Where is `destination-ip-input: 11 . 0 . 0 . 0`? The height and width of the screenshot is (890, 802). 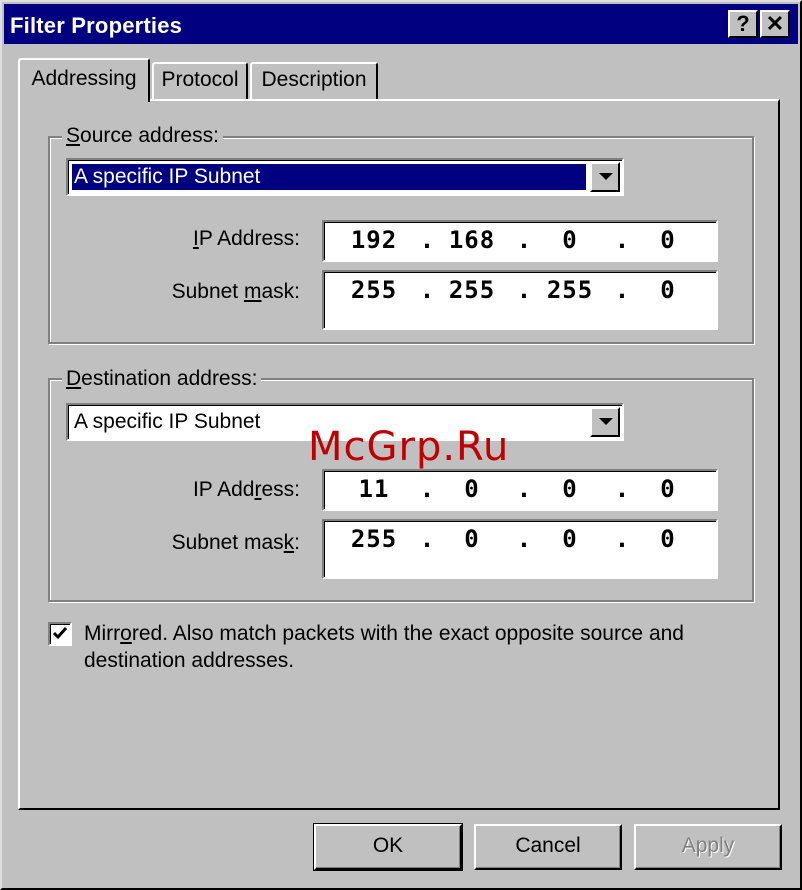
destination-ip-input: 11 . 0 . 0 . 0 is located at coordinates (520, 490).